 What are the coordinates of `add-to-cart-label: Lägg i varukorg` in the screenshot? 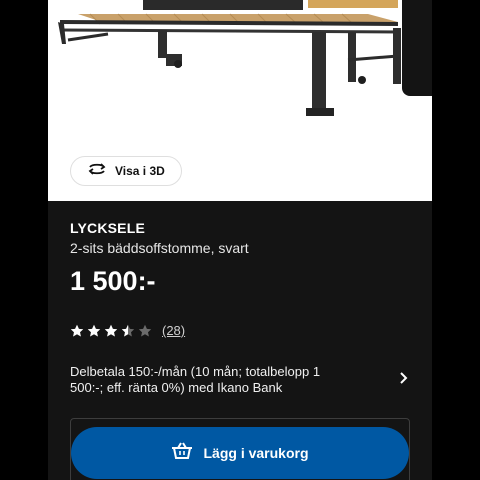 It's located at (256, 453).